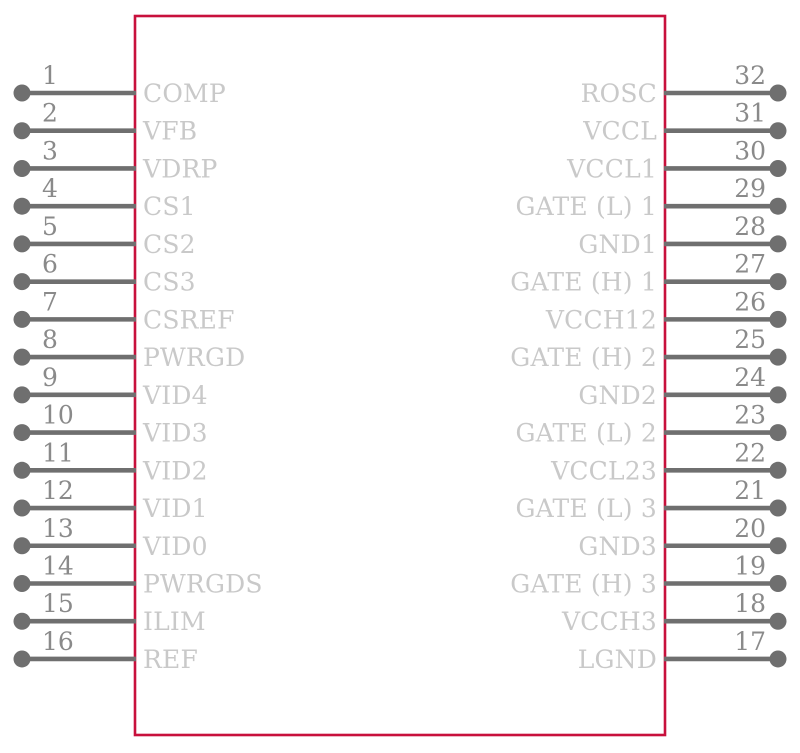  Describe the element at coordinates (169, 206) in the screenshot. I see `pin-label-4: CS1` at that location.